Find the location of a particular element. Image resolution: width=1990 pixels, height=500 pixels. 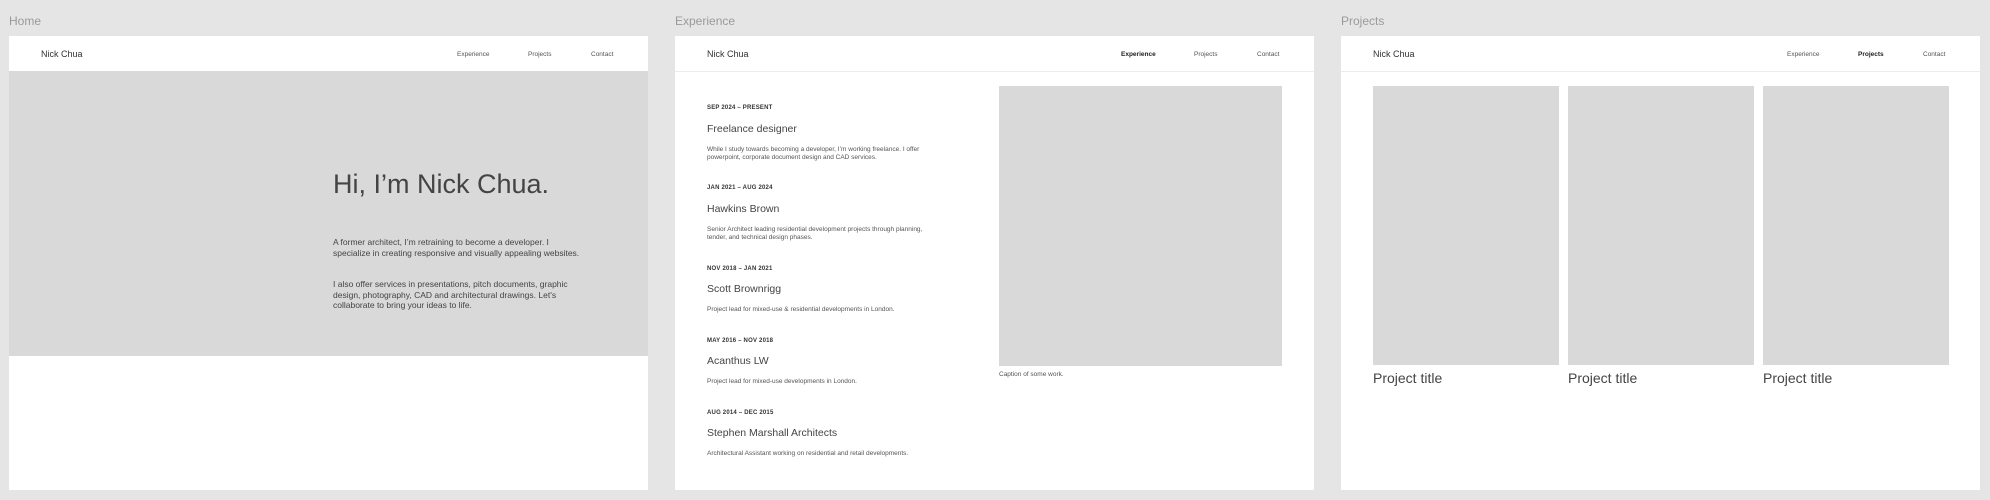

experience-date: AUG 2014 – DEC 2015 is located at coordinates (740, 413).